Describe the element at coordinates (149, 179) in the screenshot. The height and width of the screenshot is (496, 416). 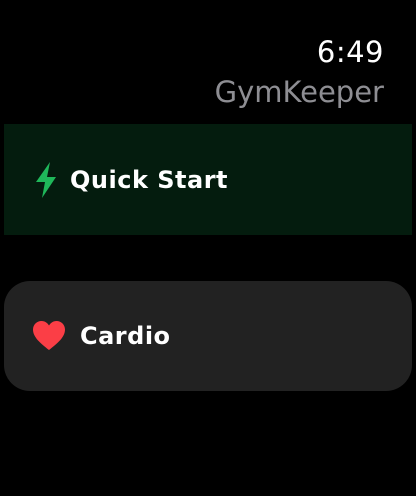
I see `quick-start-label: Quick Start` at that location.